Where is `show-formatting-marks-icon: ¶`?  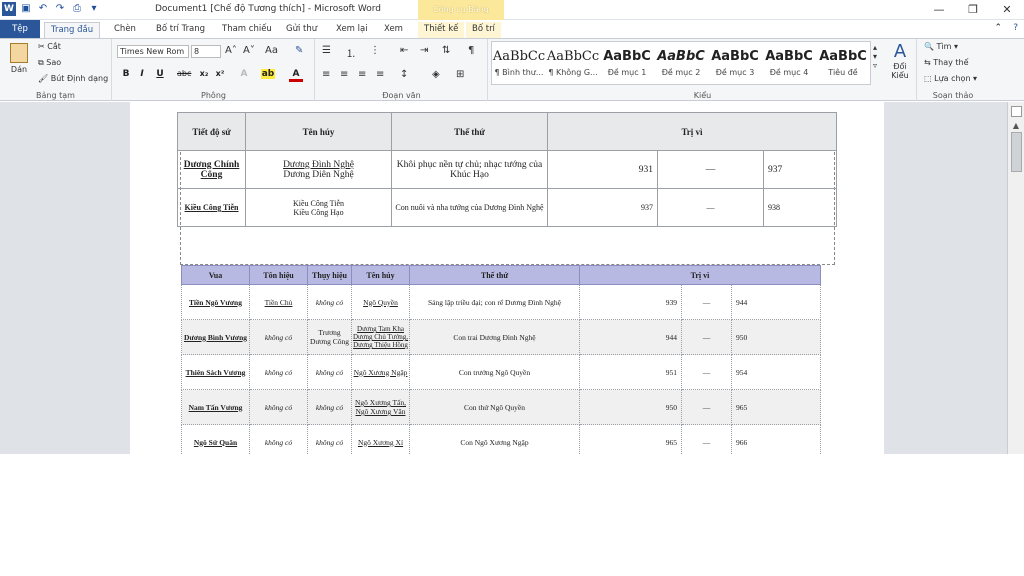
show-formatting-marks-icon: ¶ is located at coordinates (471, 50).